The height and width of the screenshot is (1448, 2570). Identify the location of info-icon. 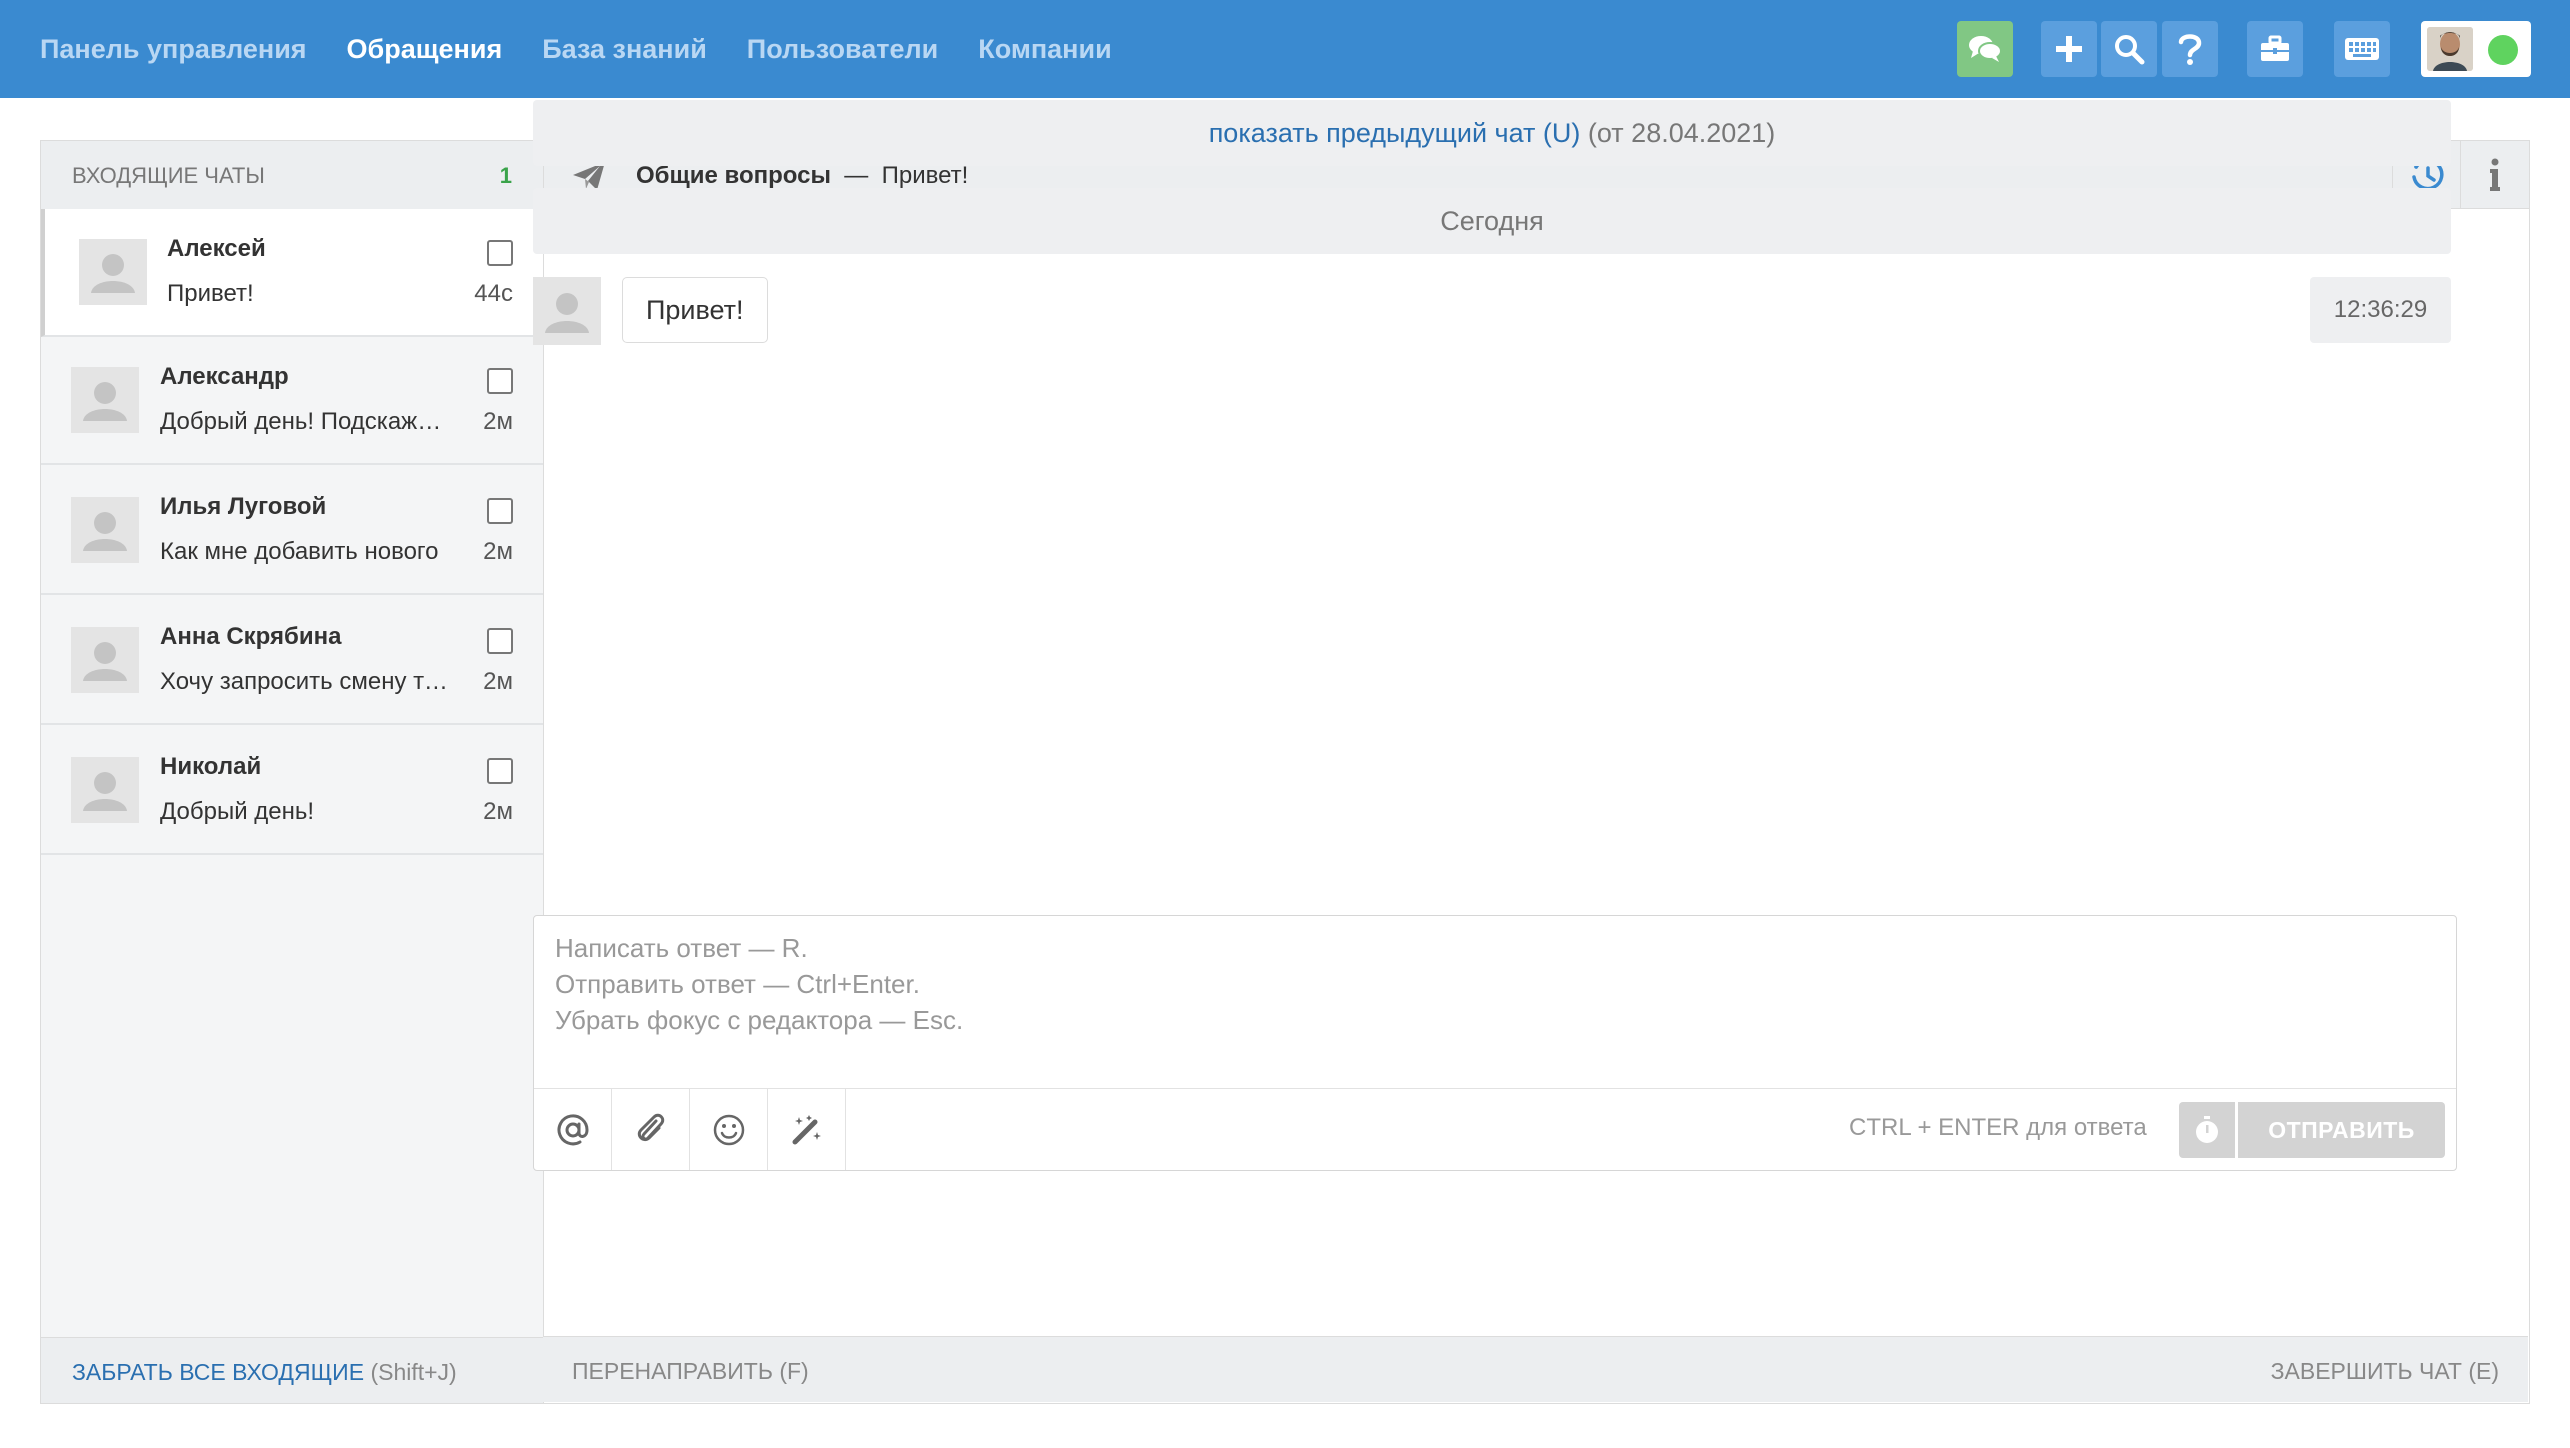
(2494, 174).